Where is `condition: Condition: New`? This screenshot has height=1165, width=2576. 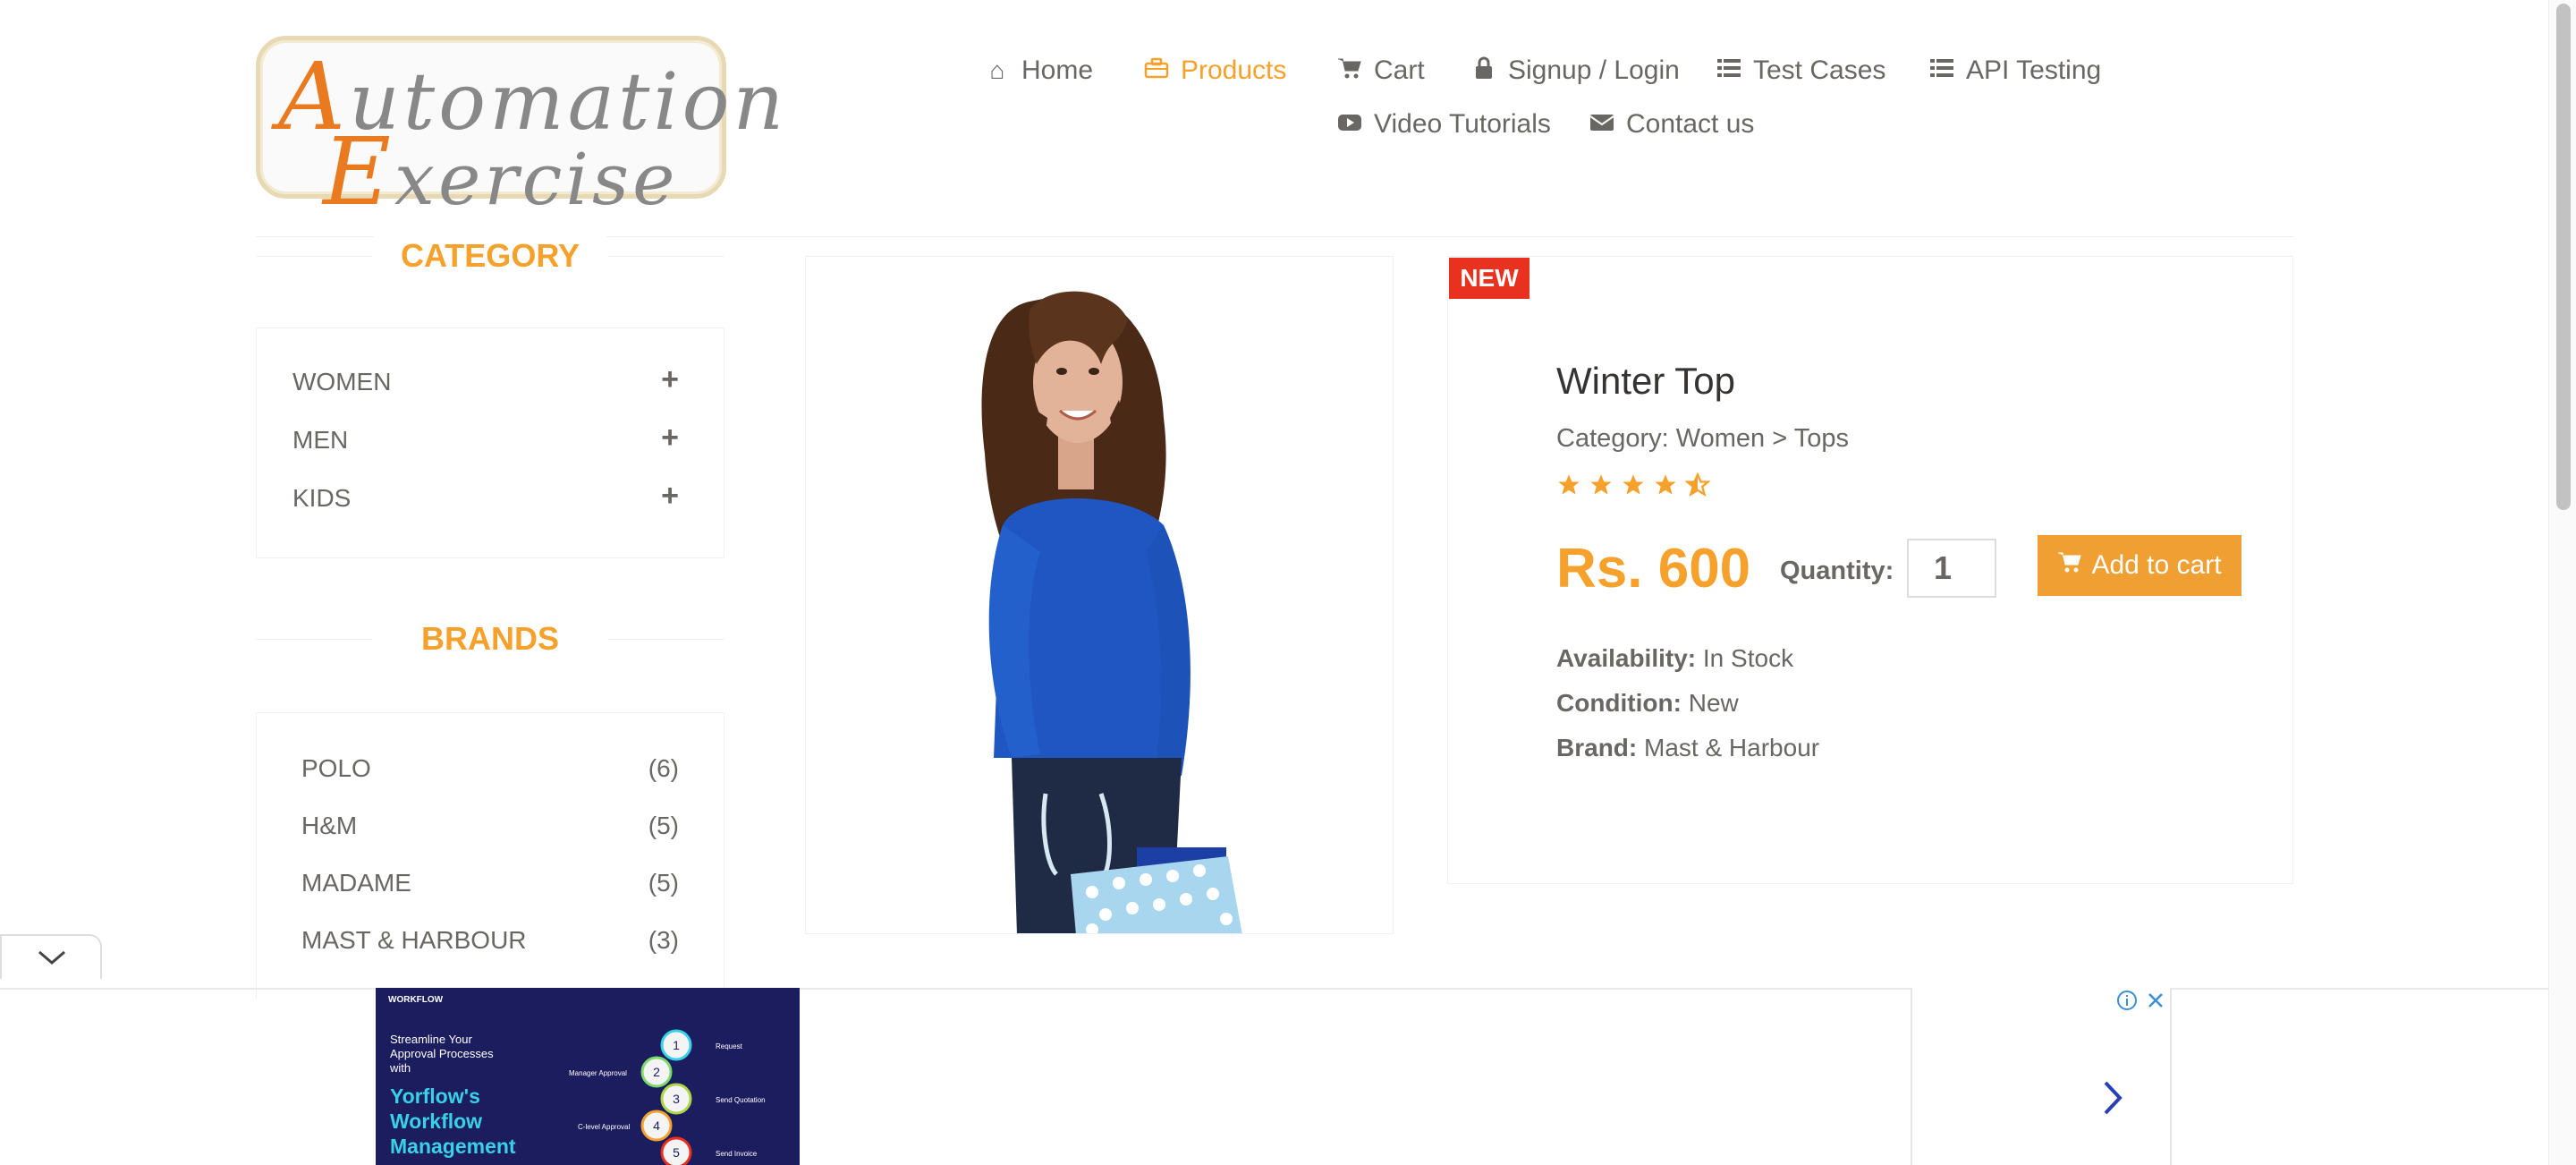 condition: Condition: New is located at coordinates (1647, 703).